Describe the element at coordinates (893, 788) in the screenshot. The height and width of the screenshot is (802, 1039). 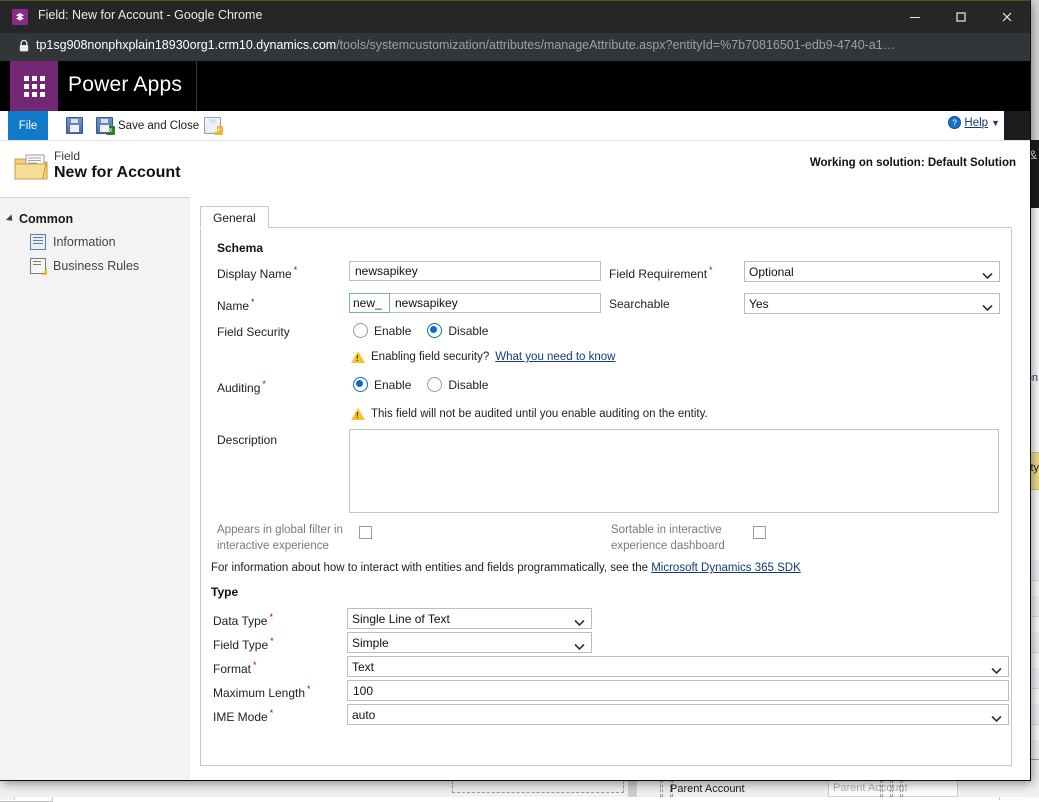
I see `background-form-field-input: Parent Account` at that location.